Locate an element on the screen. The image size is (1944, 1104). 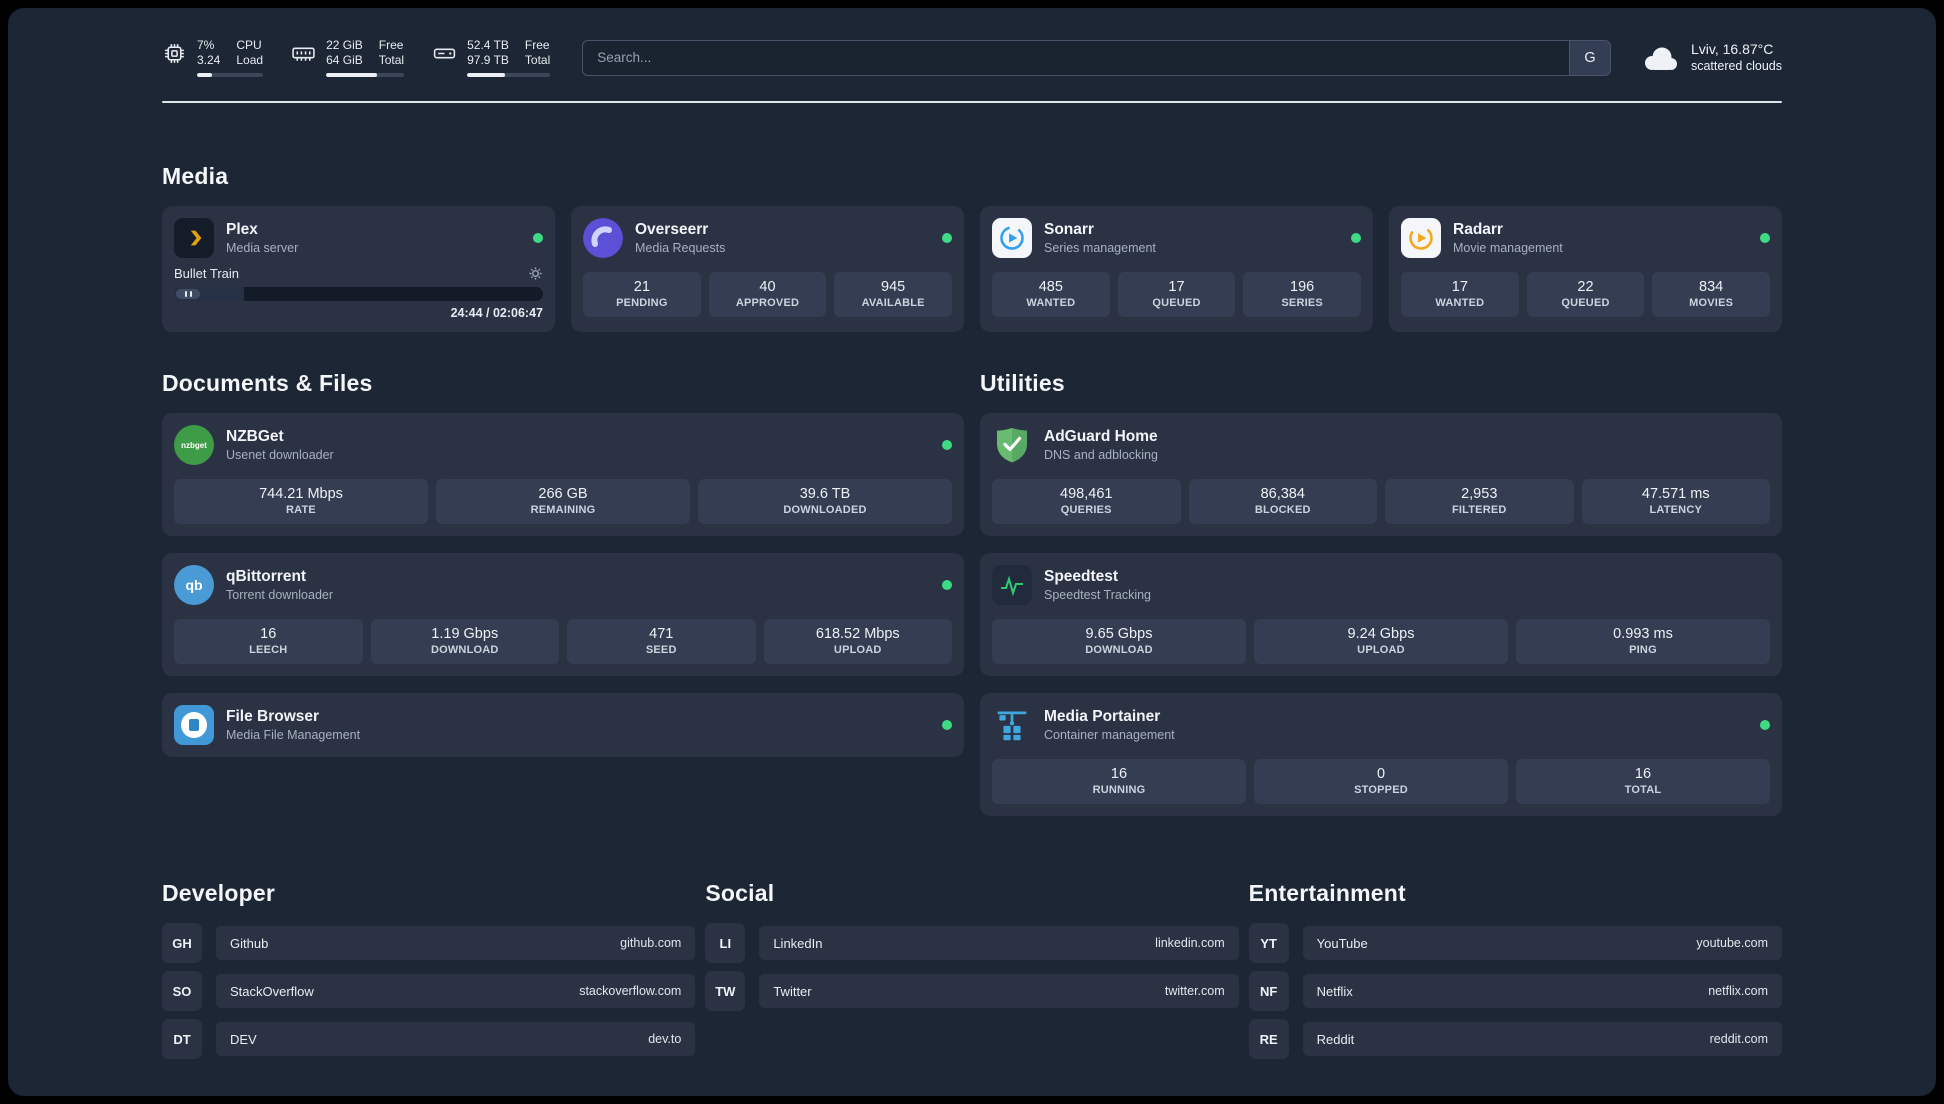
cpu-usage-value: 7% is located at coordinates (206, 45).